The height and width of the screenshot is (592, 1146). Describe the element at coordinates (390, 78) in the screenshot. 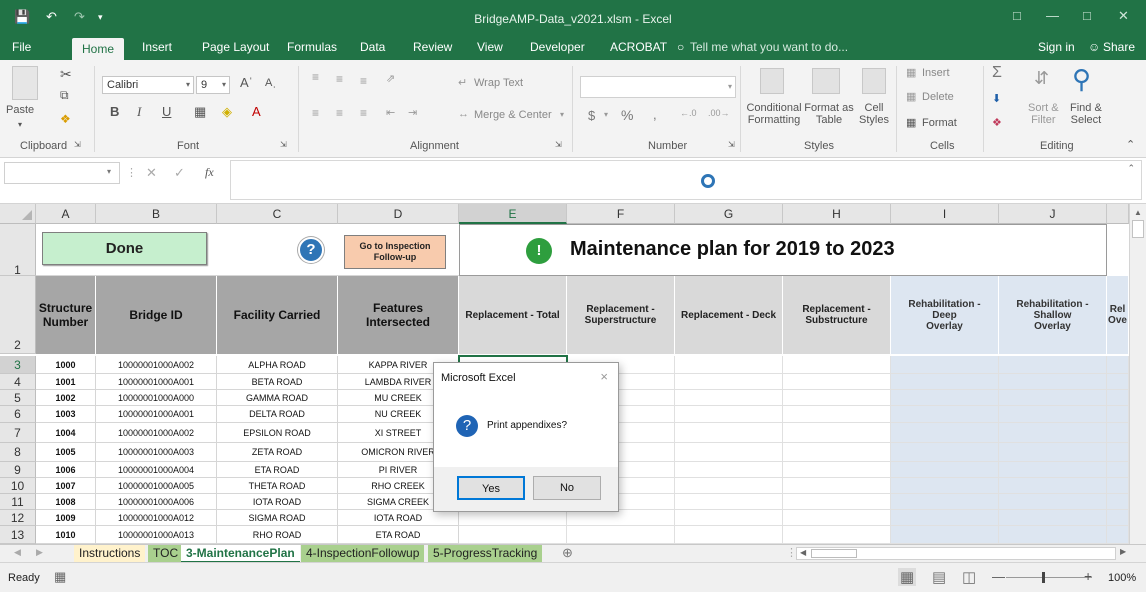

I see `orientation-icon: ⇗` at that location.